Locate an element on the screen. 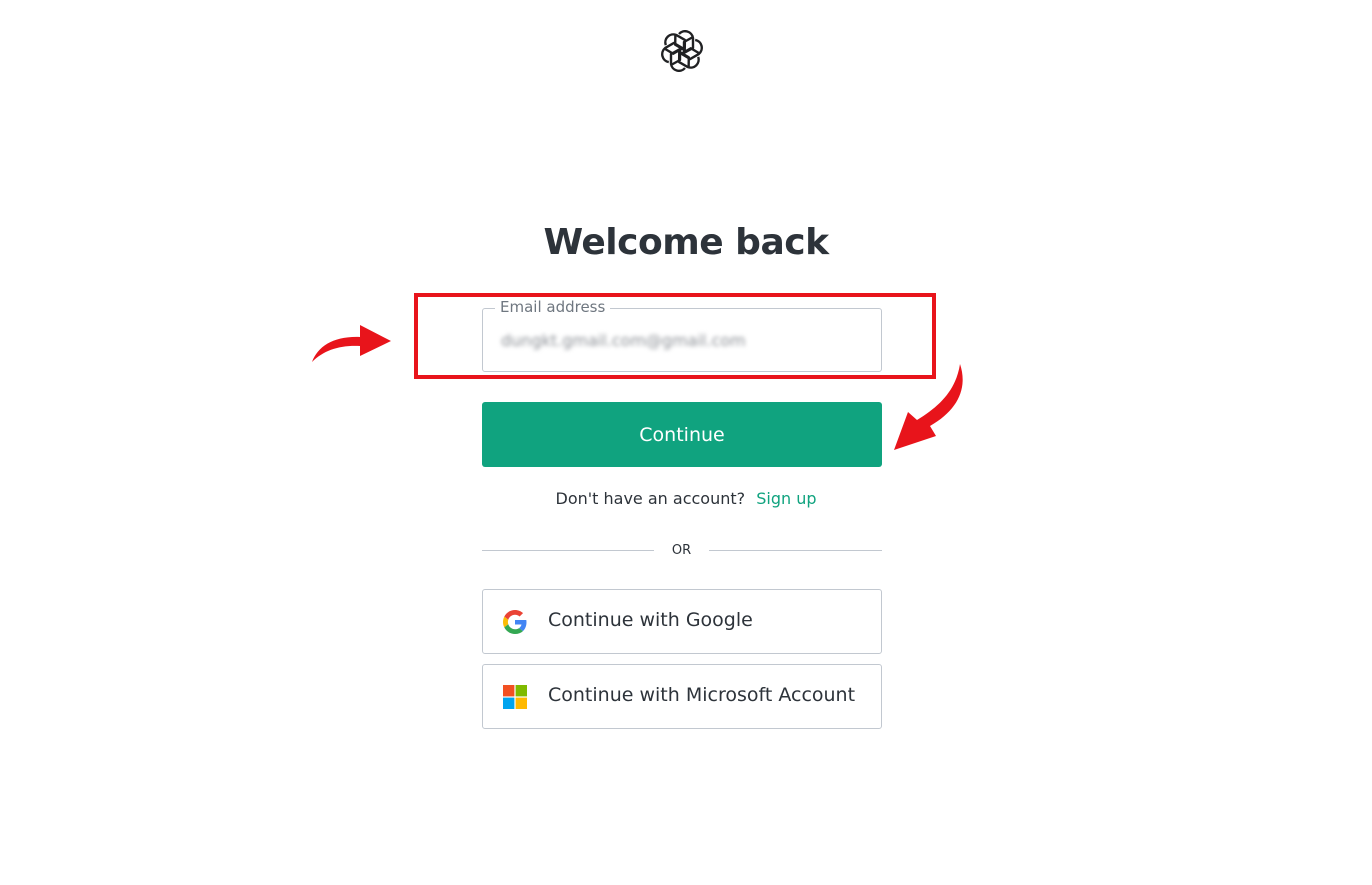  continue-with-microsoft-button: Continue with Microsoft Account is located at coordinates (682, 696).